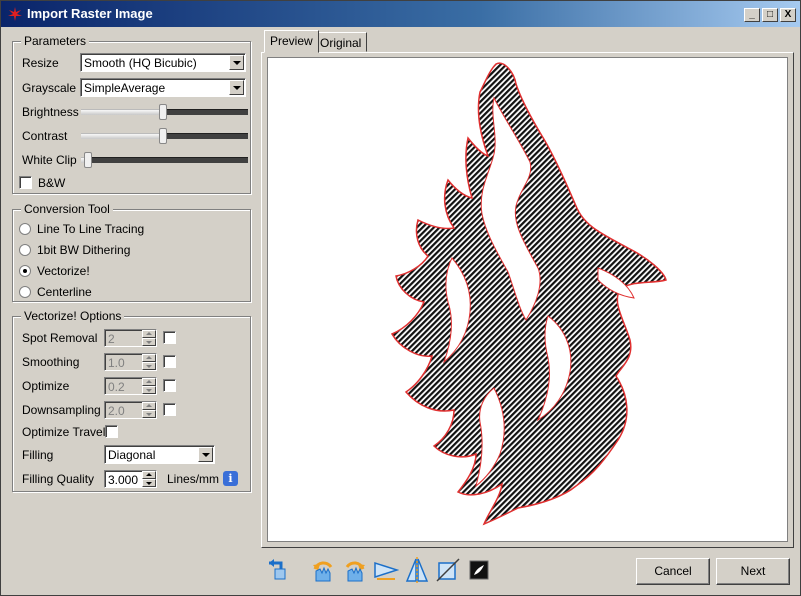  What do you see at coordinates (355, 570) in the screenshot?
I see `rotate-cw-icon` at bounding box center [355, 570].